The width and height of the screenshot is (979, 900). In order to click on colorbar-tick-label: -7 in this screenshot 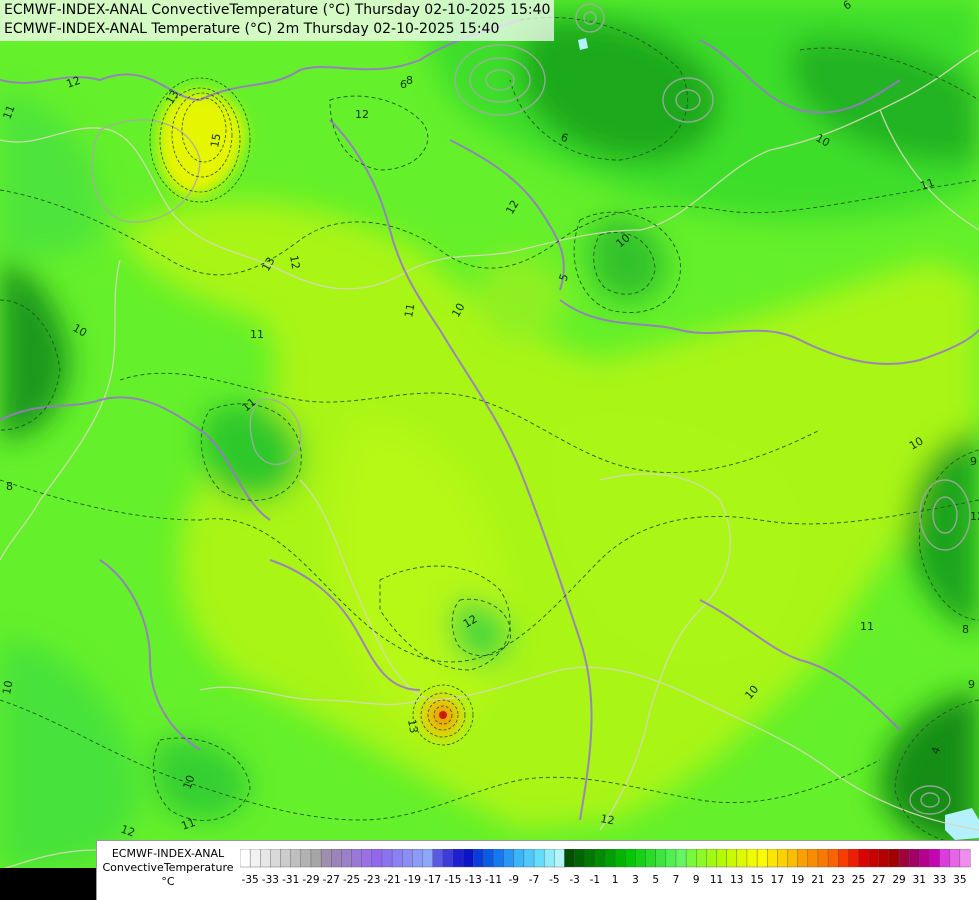, I will do `click(534, 880)`.